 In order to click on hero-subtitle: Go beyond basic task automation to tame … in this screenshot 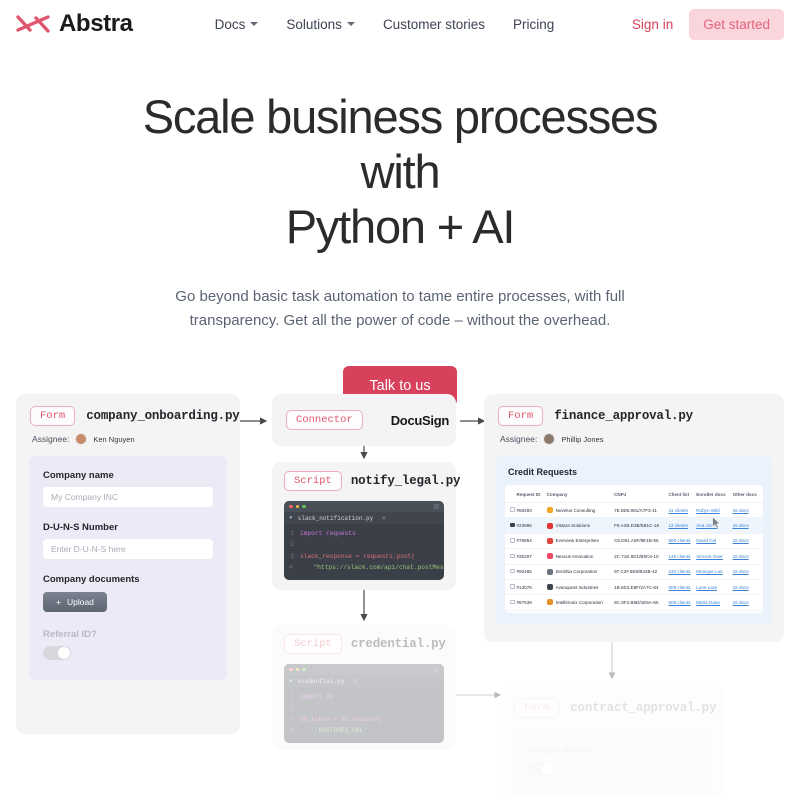, I will do `click(400, 308)`.